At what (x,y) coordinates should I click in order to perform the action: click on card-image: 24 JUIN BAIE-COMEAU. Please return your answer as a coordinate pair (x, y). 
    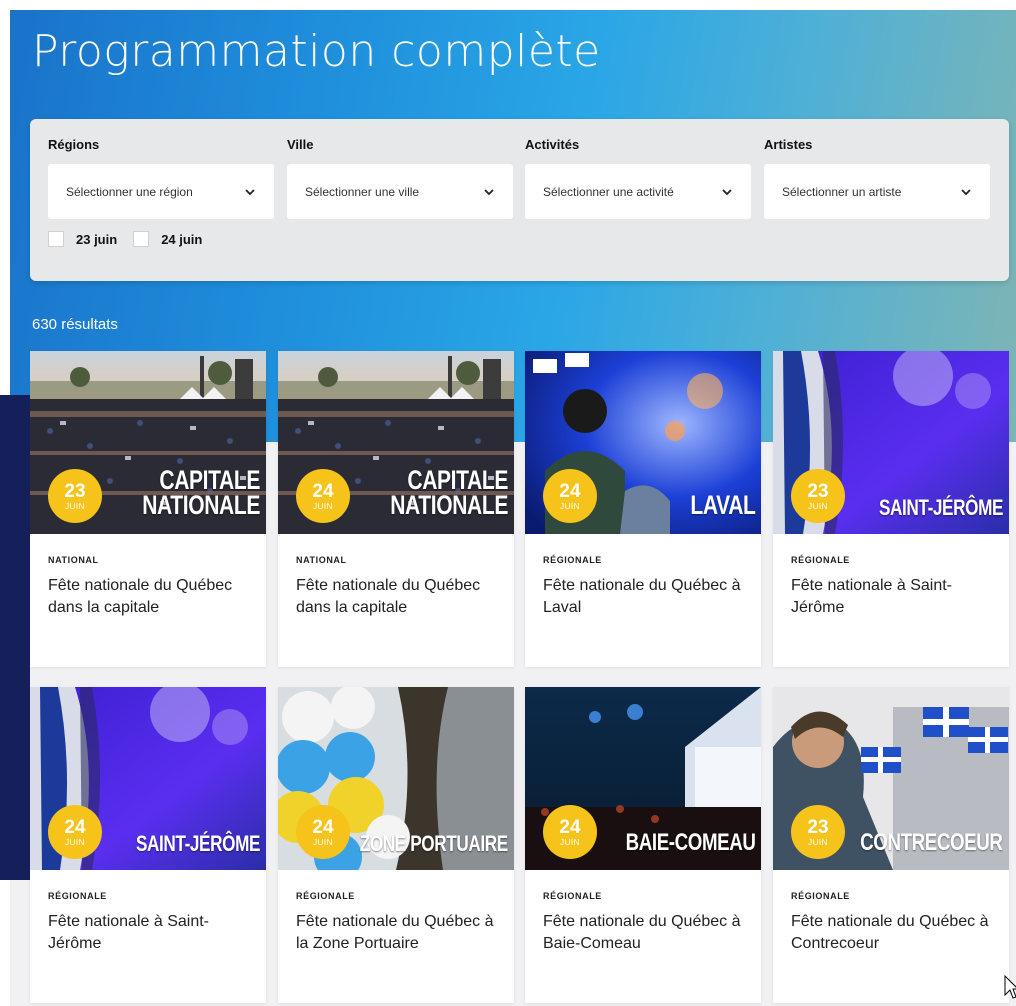
    Looking at the image, I should click on (643, 778).